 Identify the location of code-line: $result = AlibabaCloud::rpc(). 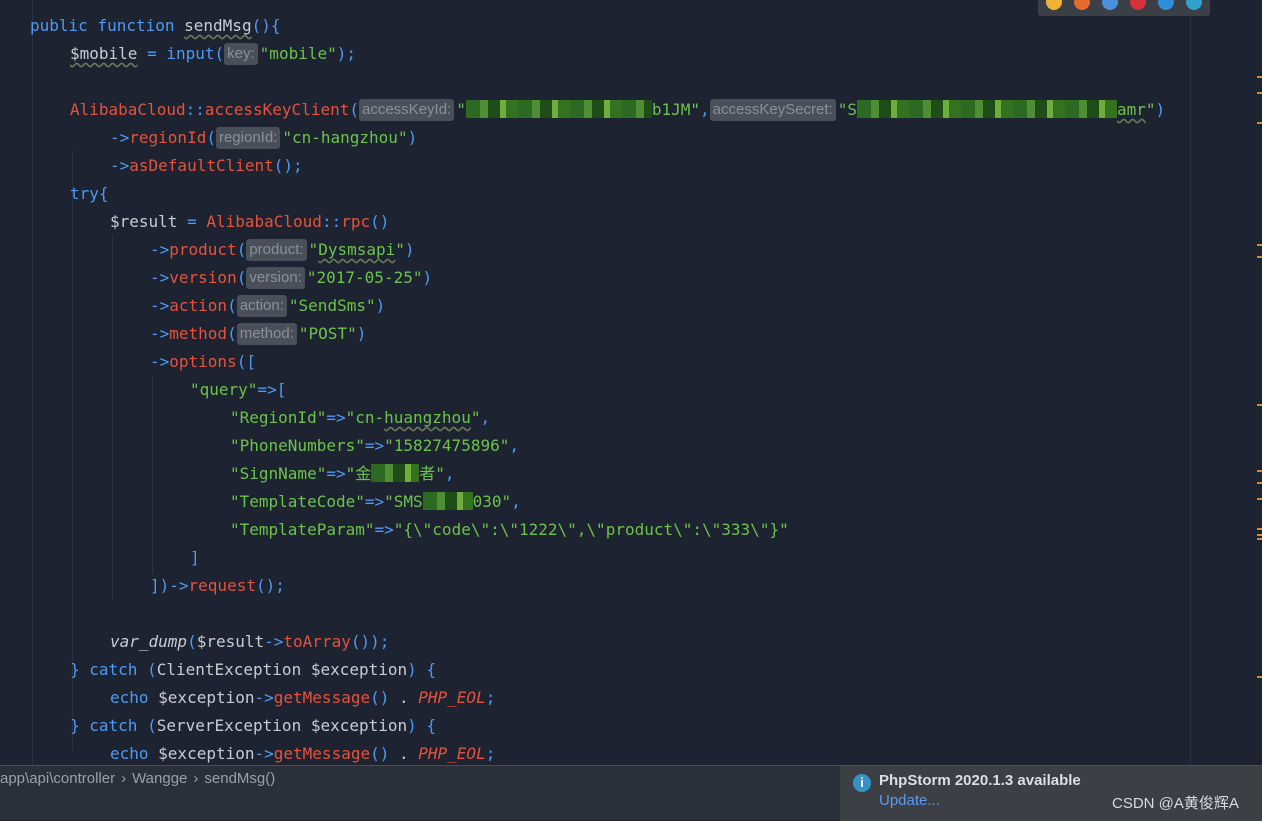
(249, 222).